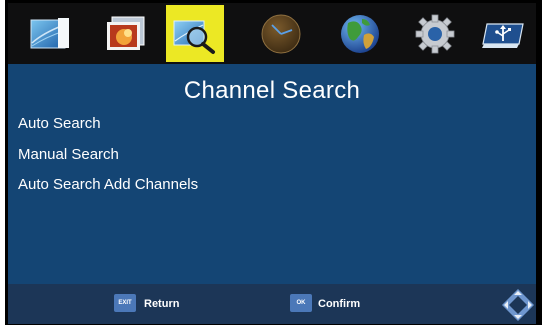 The image size is (544, 325). Describe the element at coordinates (59, 123) in the screenshot. I see `menu-item-auto-search: Auto Search` at that location.